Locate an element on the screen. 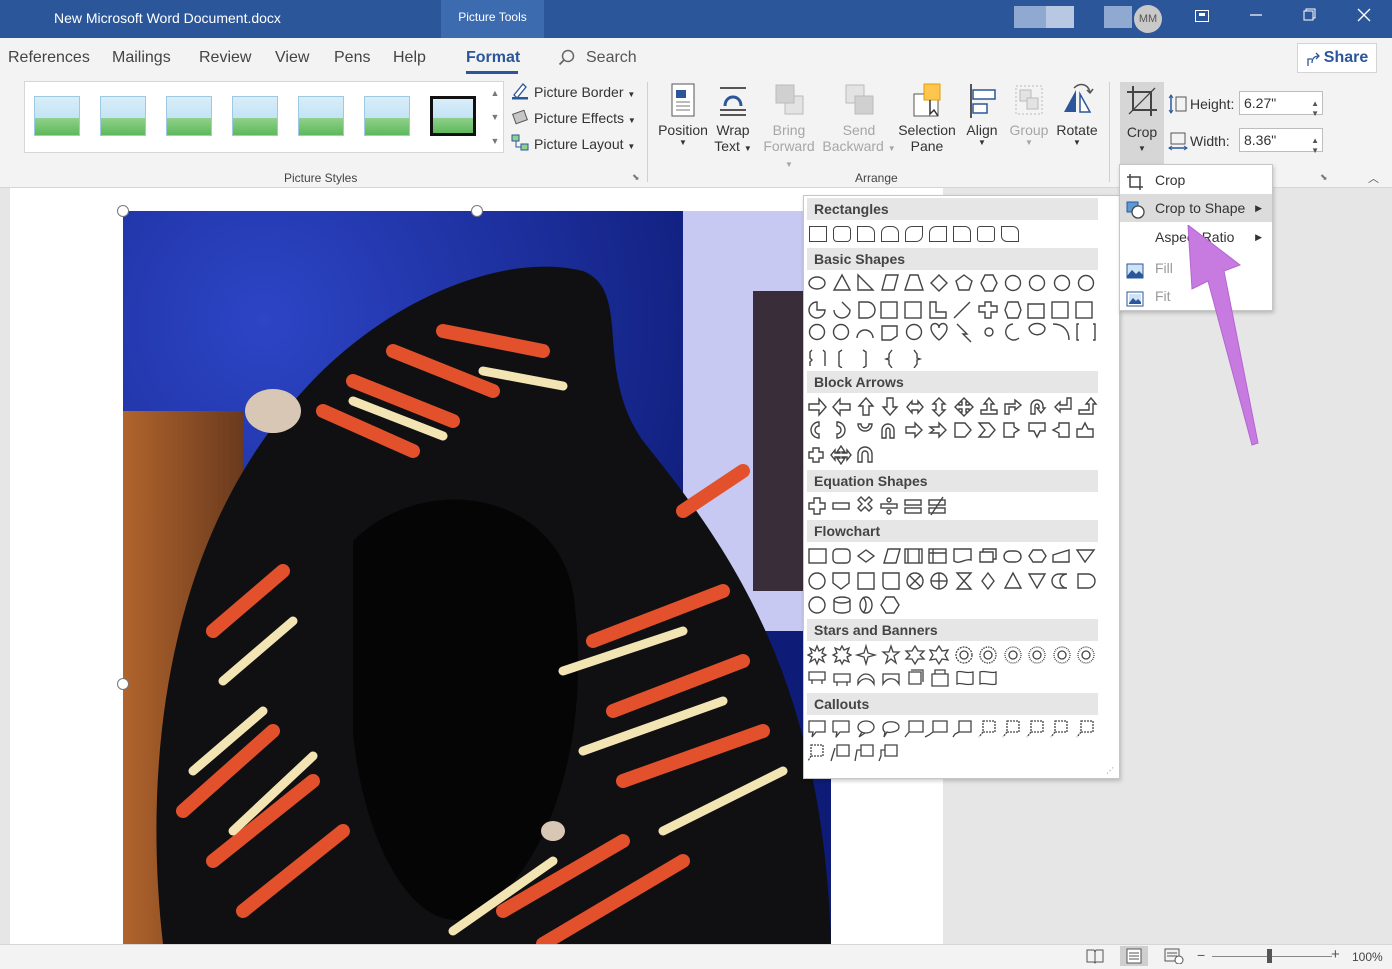 This screenshot has height=969, width=1392. zoom-level: 100% is located at coordinates (1367, 957).